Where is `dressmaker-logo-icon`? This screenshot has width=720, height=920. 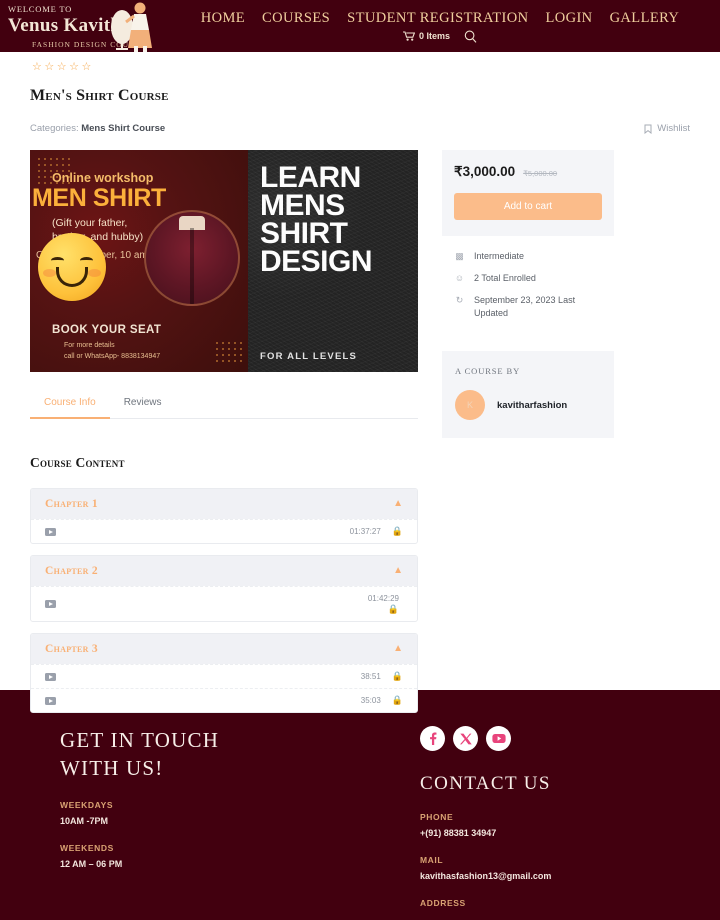 dressmaker-logo-icon is located at coordinates (131, 27).